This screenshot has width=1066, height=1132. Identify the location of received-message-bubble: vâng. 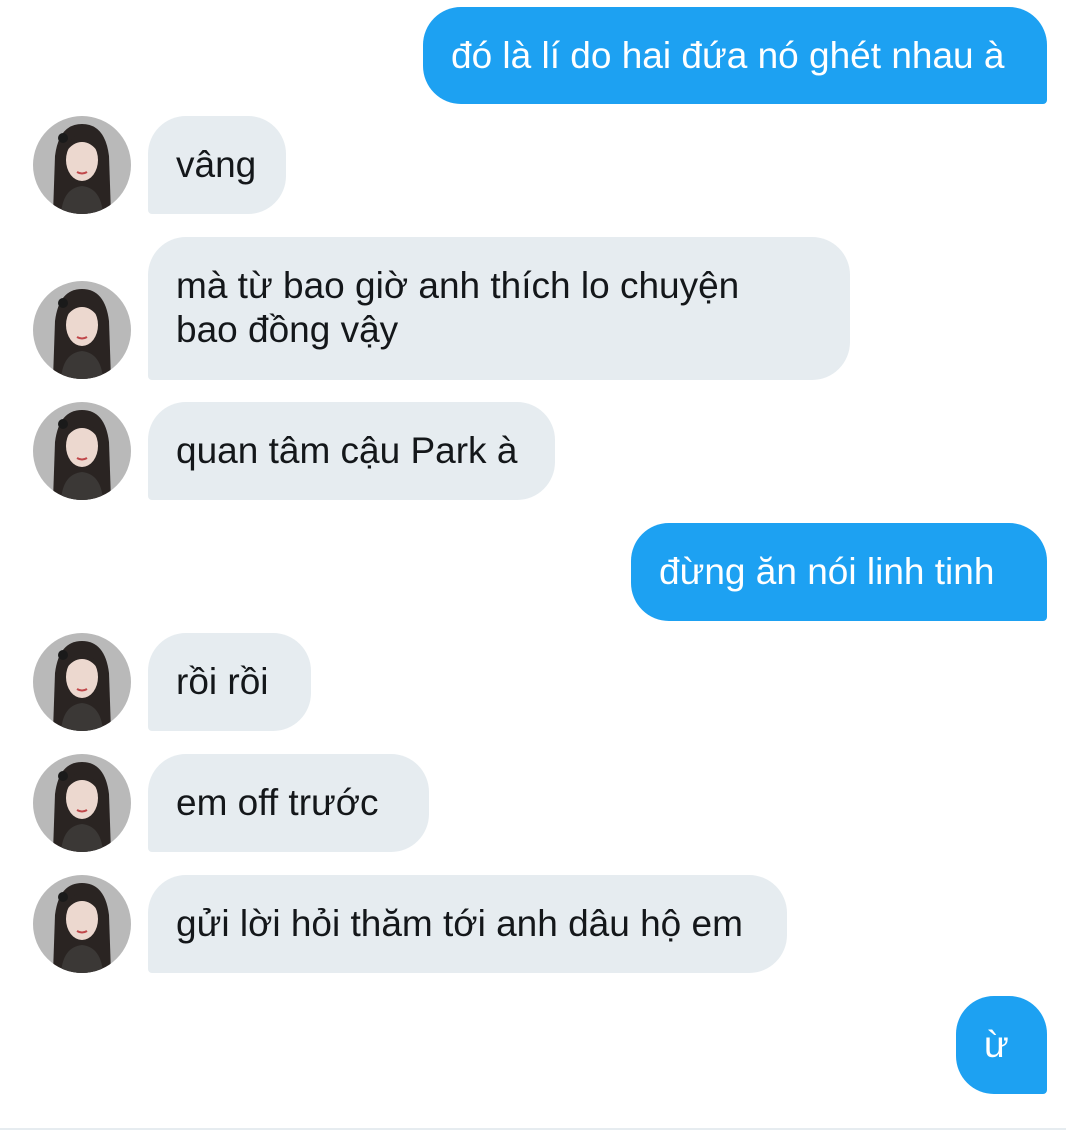
(217, 165).